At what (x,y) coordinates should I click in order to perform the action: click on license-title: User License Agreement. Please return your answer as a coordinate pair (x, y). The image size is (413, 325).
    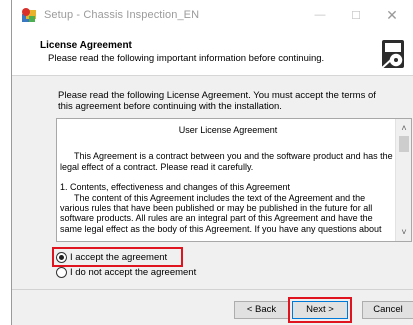
    Looking at the image, I should click on (228, 130).